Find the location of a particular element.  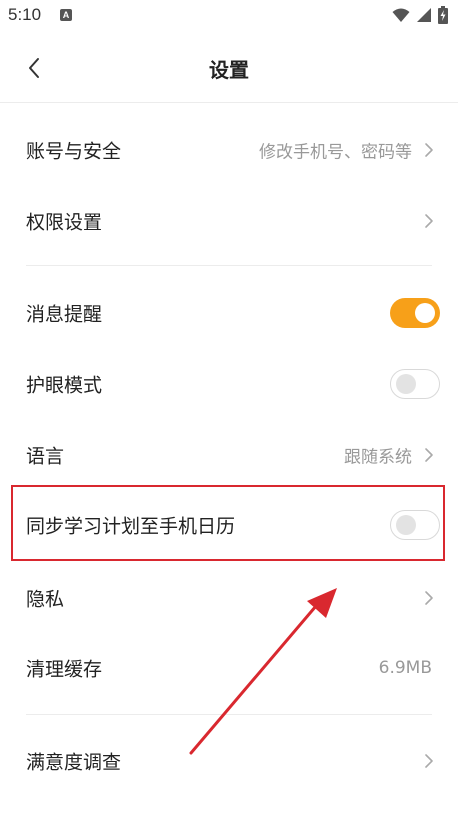

page-title: 设置 is located at coordinates (229, 70).